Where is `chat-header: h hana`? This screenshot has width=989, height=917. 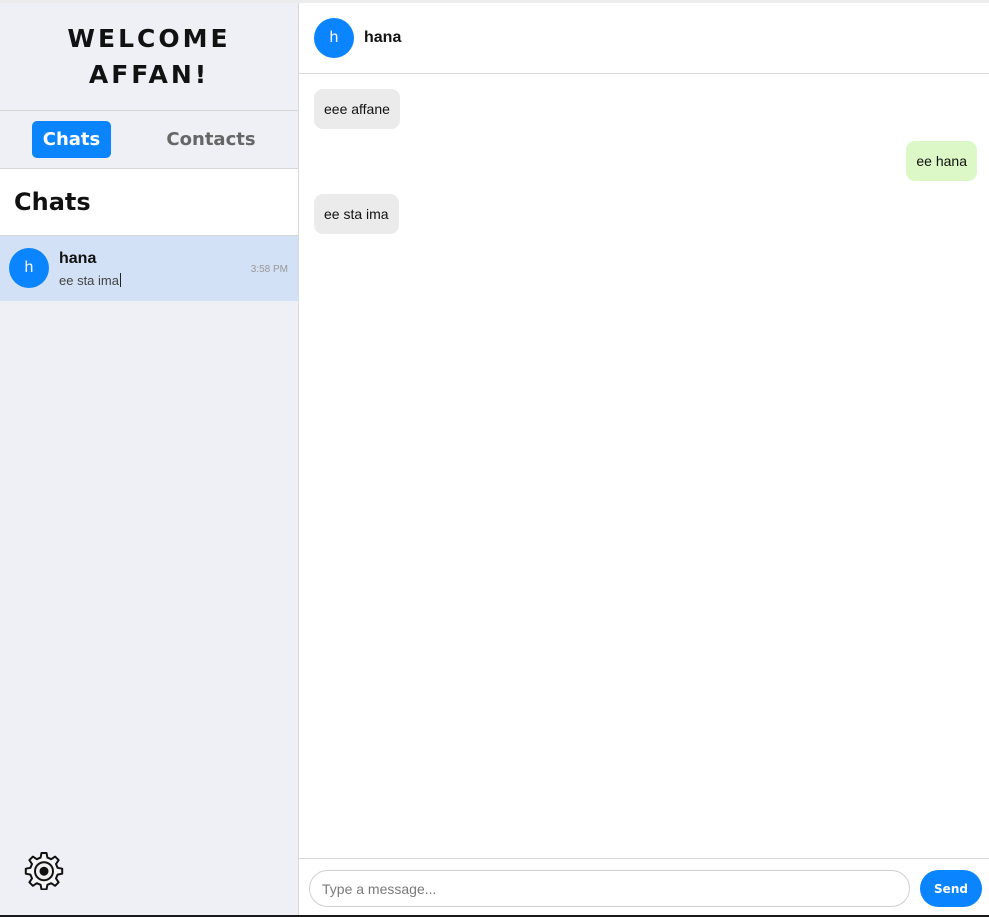
chat-header: h hana is located at coordinates (644, 38).